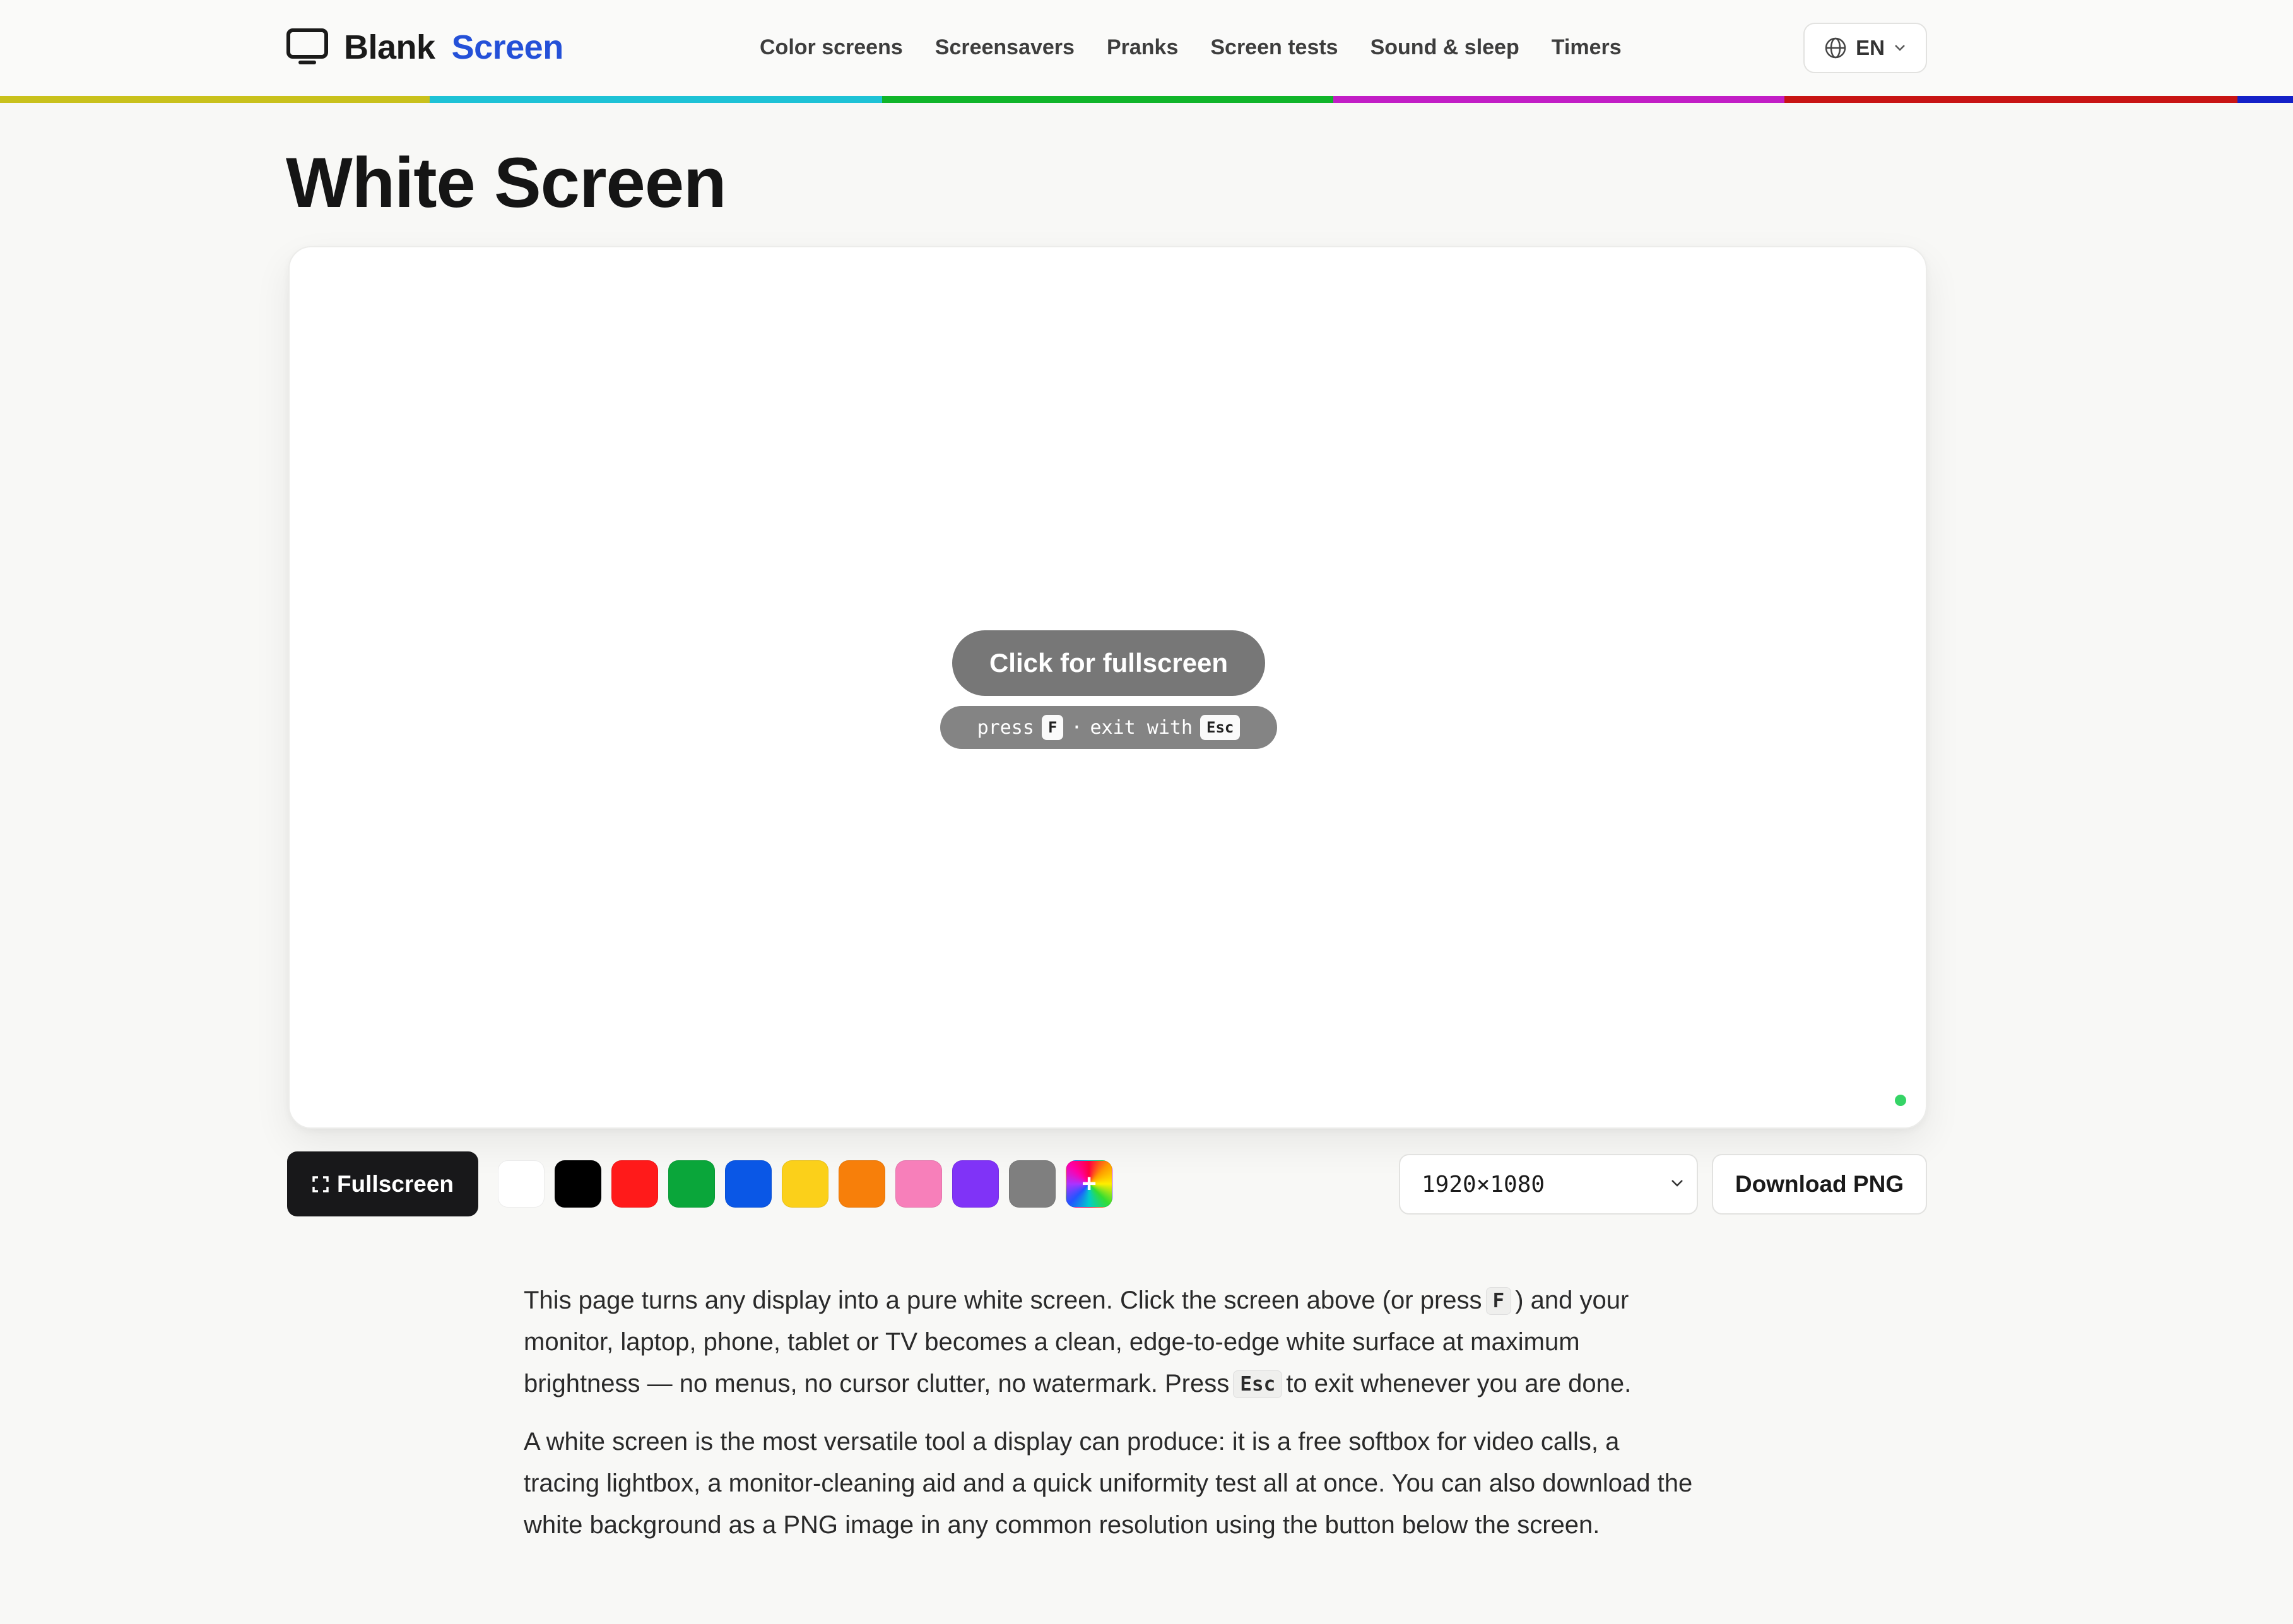  What do you see at coordinates (307, 46) in the screenshot?
I see `monitor-icon` at bounding box center [307, 46].